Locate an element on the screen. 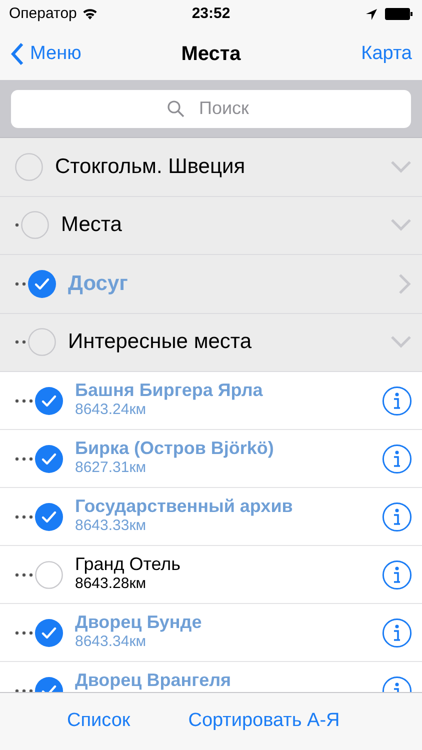 This screenshot has height=750, width=422. back-button: Меню is located at coordinates (46, 54).